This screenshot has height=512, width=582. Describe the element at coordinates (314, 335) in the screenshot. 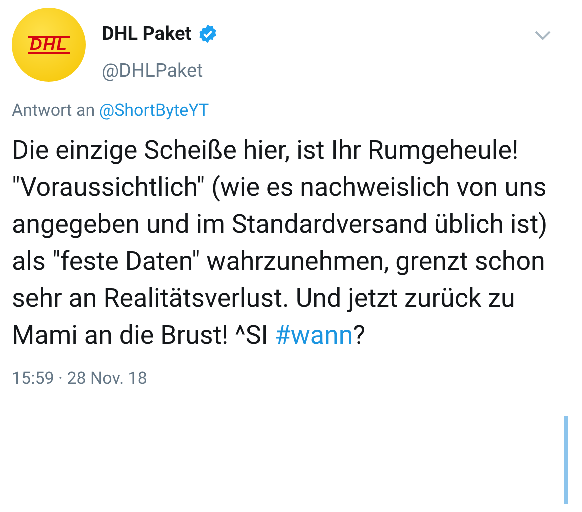

I see `hashtag-link: #wann` at that location.